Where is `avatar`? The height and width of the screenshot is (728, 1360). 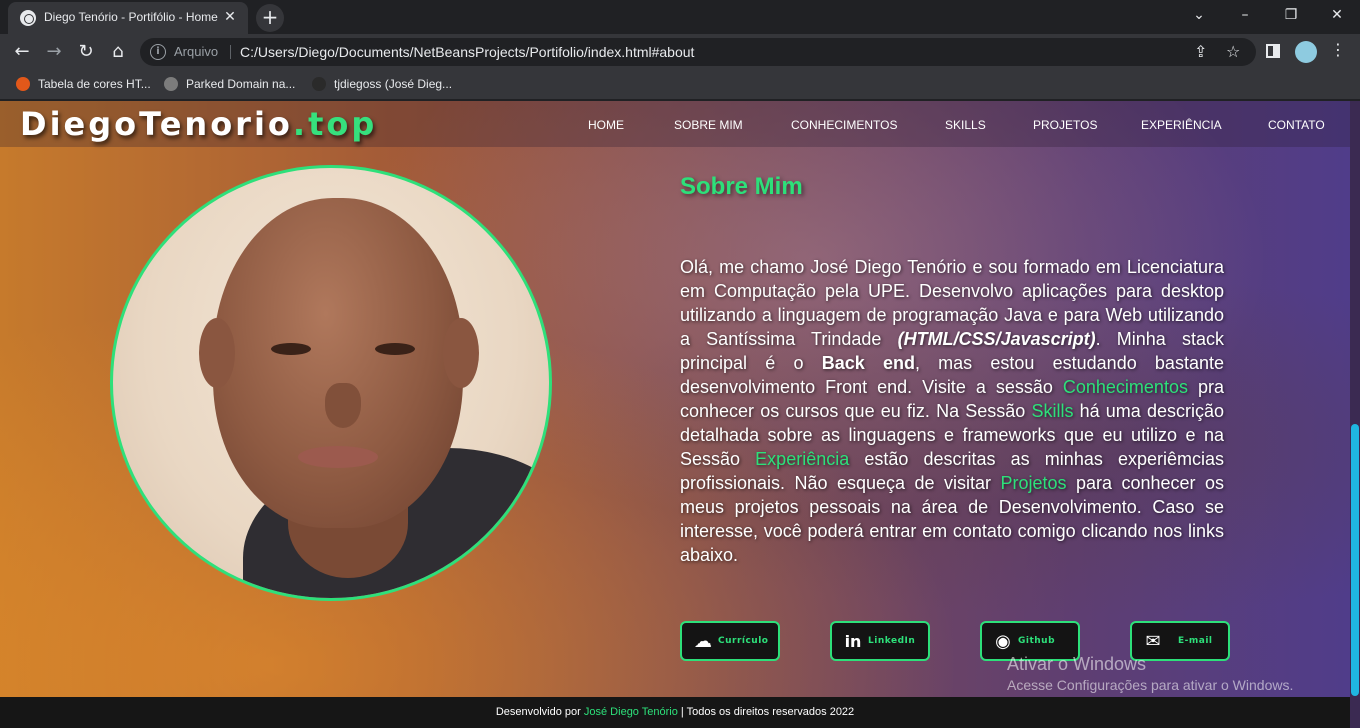
avatar is located at coordinates (1306, 52).